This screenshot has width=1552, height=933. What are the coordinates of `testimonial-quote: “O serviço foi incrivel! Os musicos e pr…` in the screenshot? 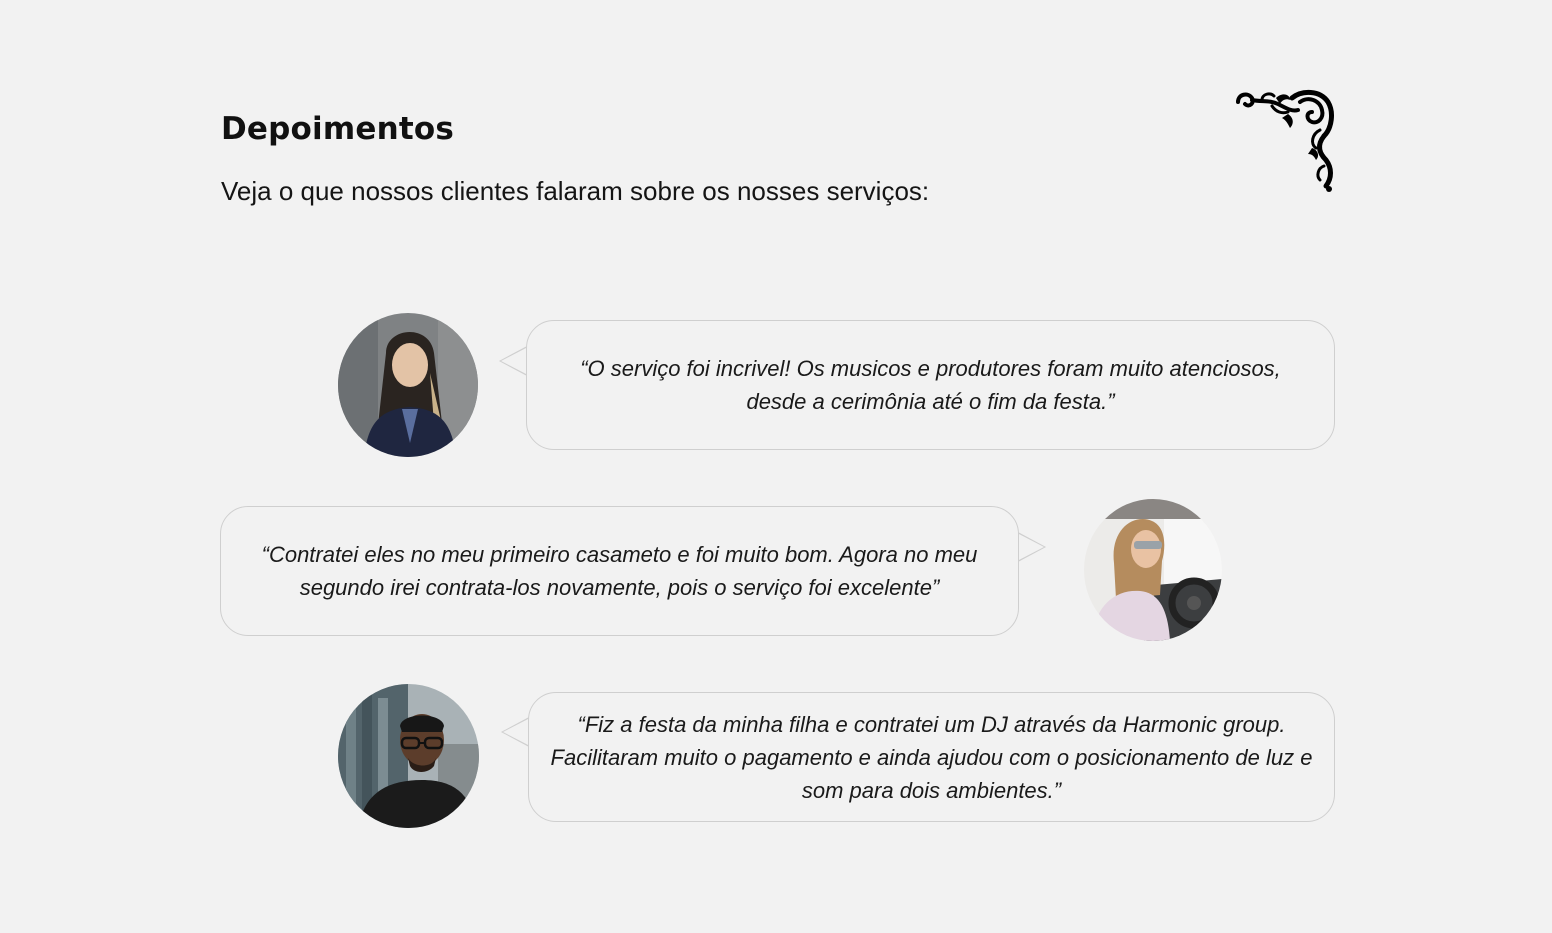 It's located at (930, 385).